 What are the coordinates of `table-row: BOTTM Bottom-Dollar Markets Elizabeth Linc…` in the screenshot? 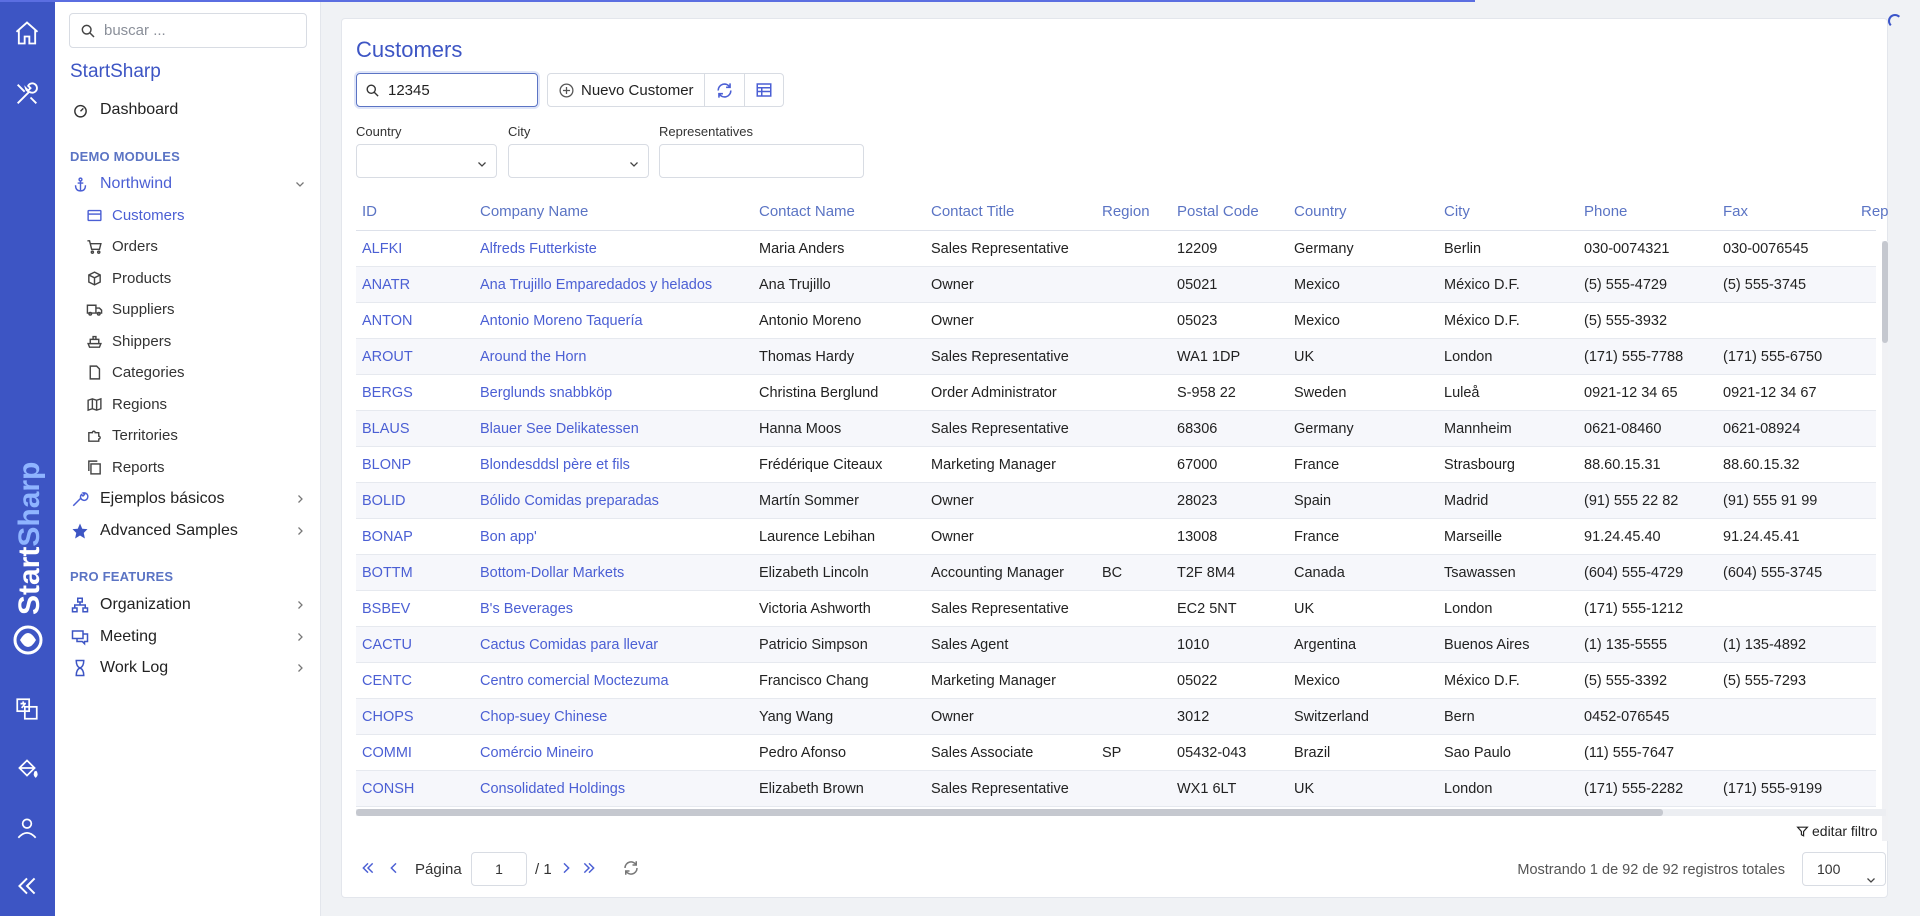 It's located at (1116, 573).